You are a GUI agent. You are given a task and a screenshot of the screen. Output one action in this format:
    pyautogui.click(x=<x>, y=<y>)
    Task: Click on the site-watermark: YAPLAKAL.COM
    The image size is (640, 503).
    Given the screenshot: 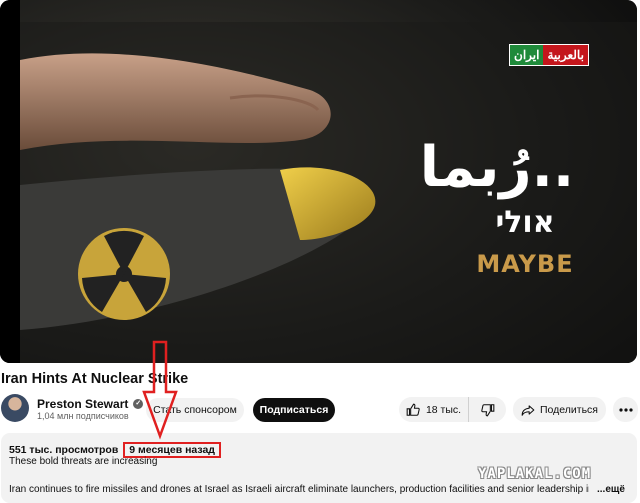 What is the action you would take?
    pyautogui.click(x=535, y=474)
    